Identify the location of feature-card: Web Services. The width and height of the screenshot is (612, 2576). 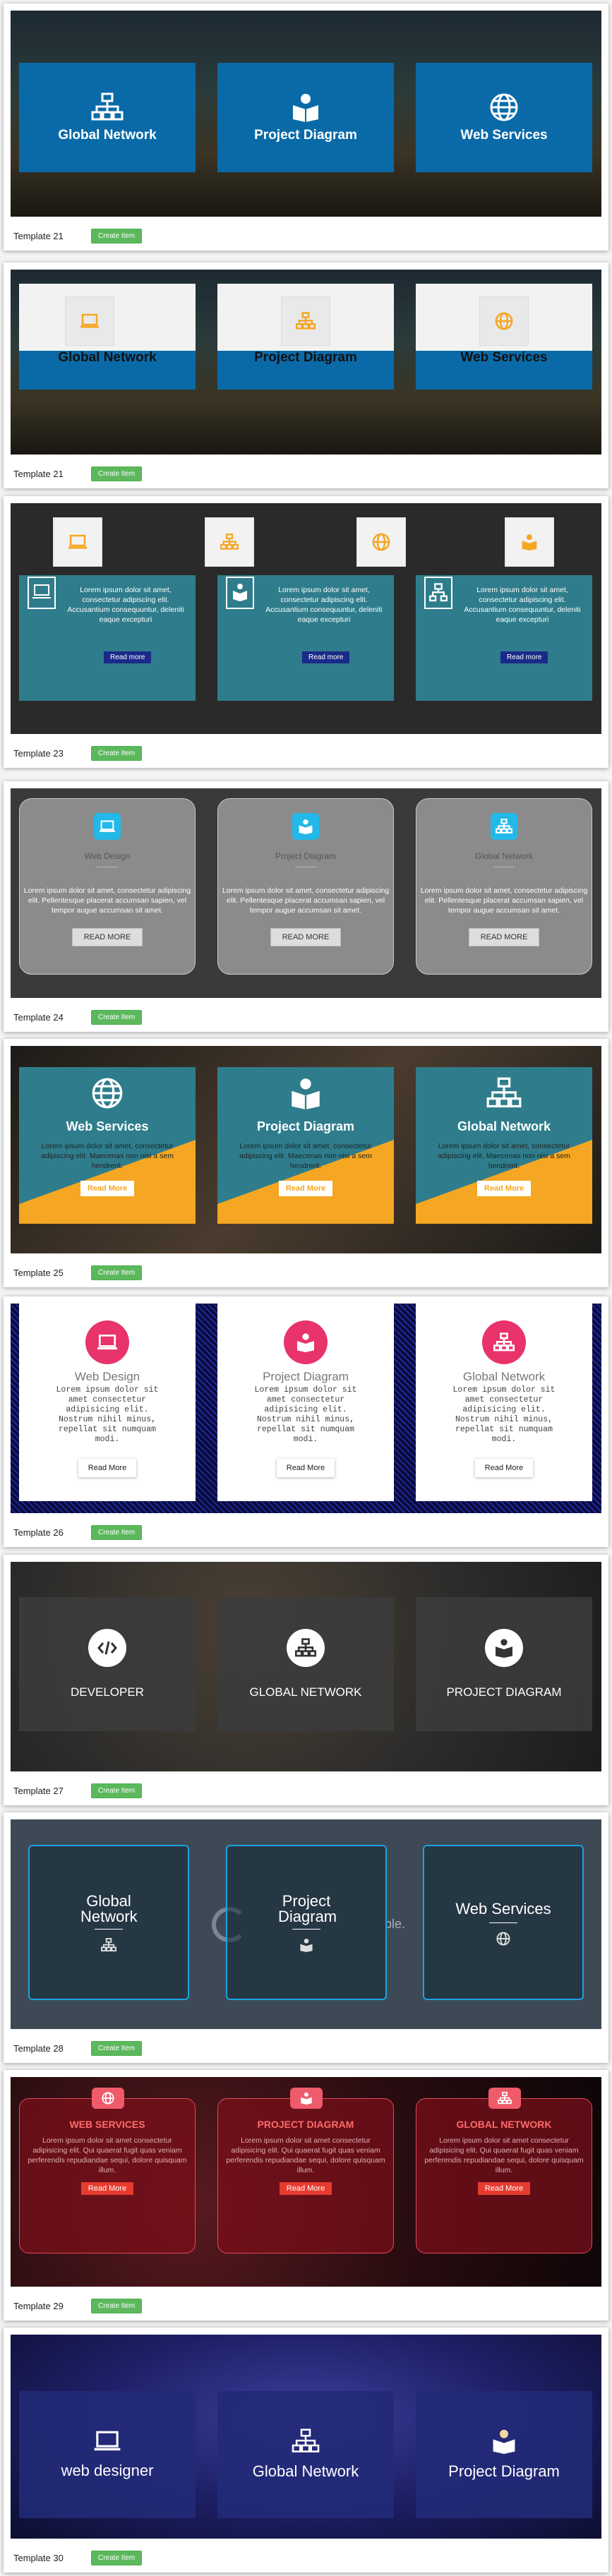
(504, 1922).